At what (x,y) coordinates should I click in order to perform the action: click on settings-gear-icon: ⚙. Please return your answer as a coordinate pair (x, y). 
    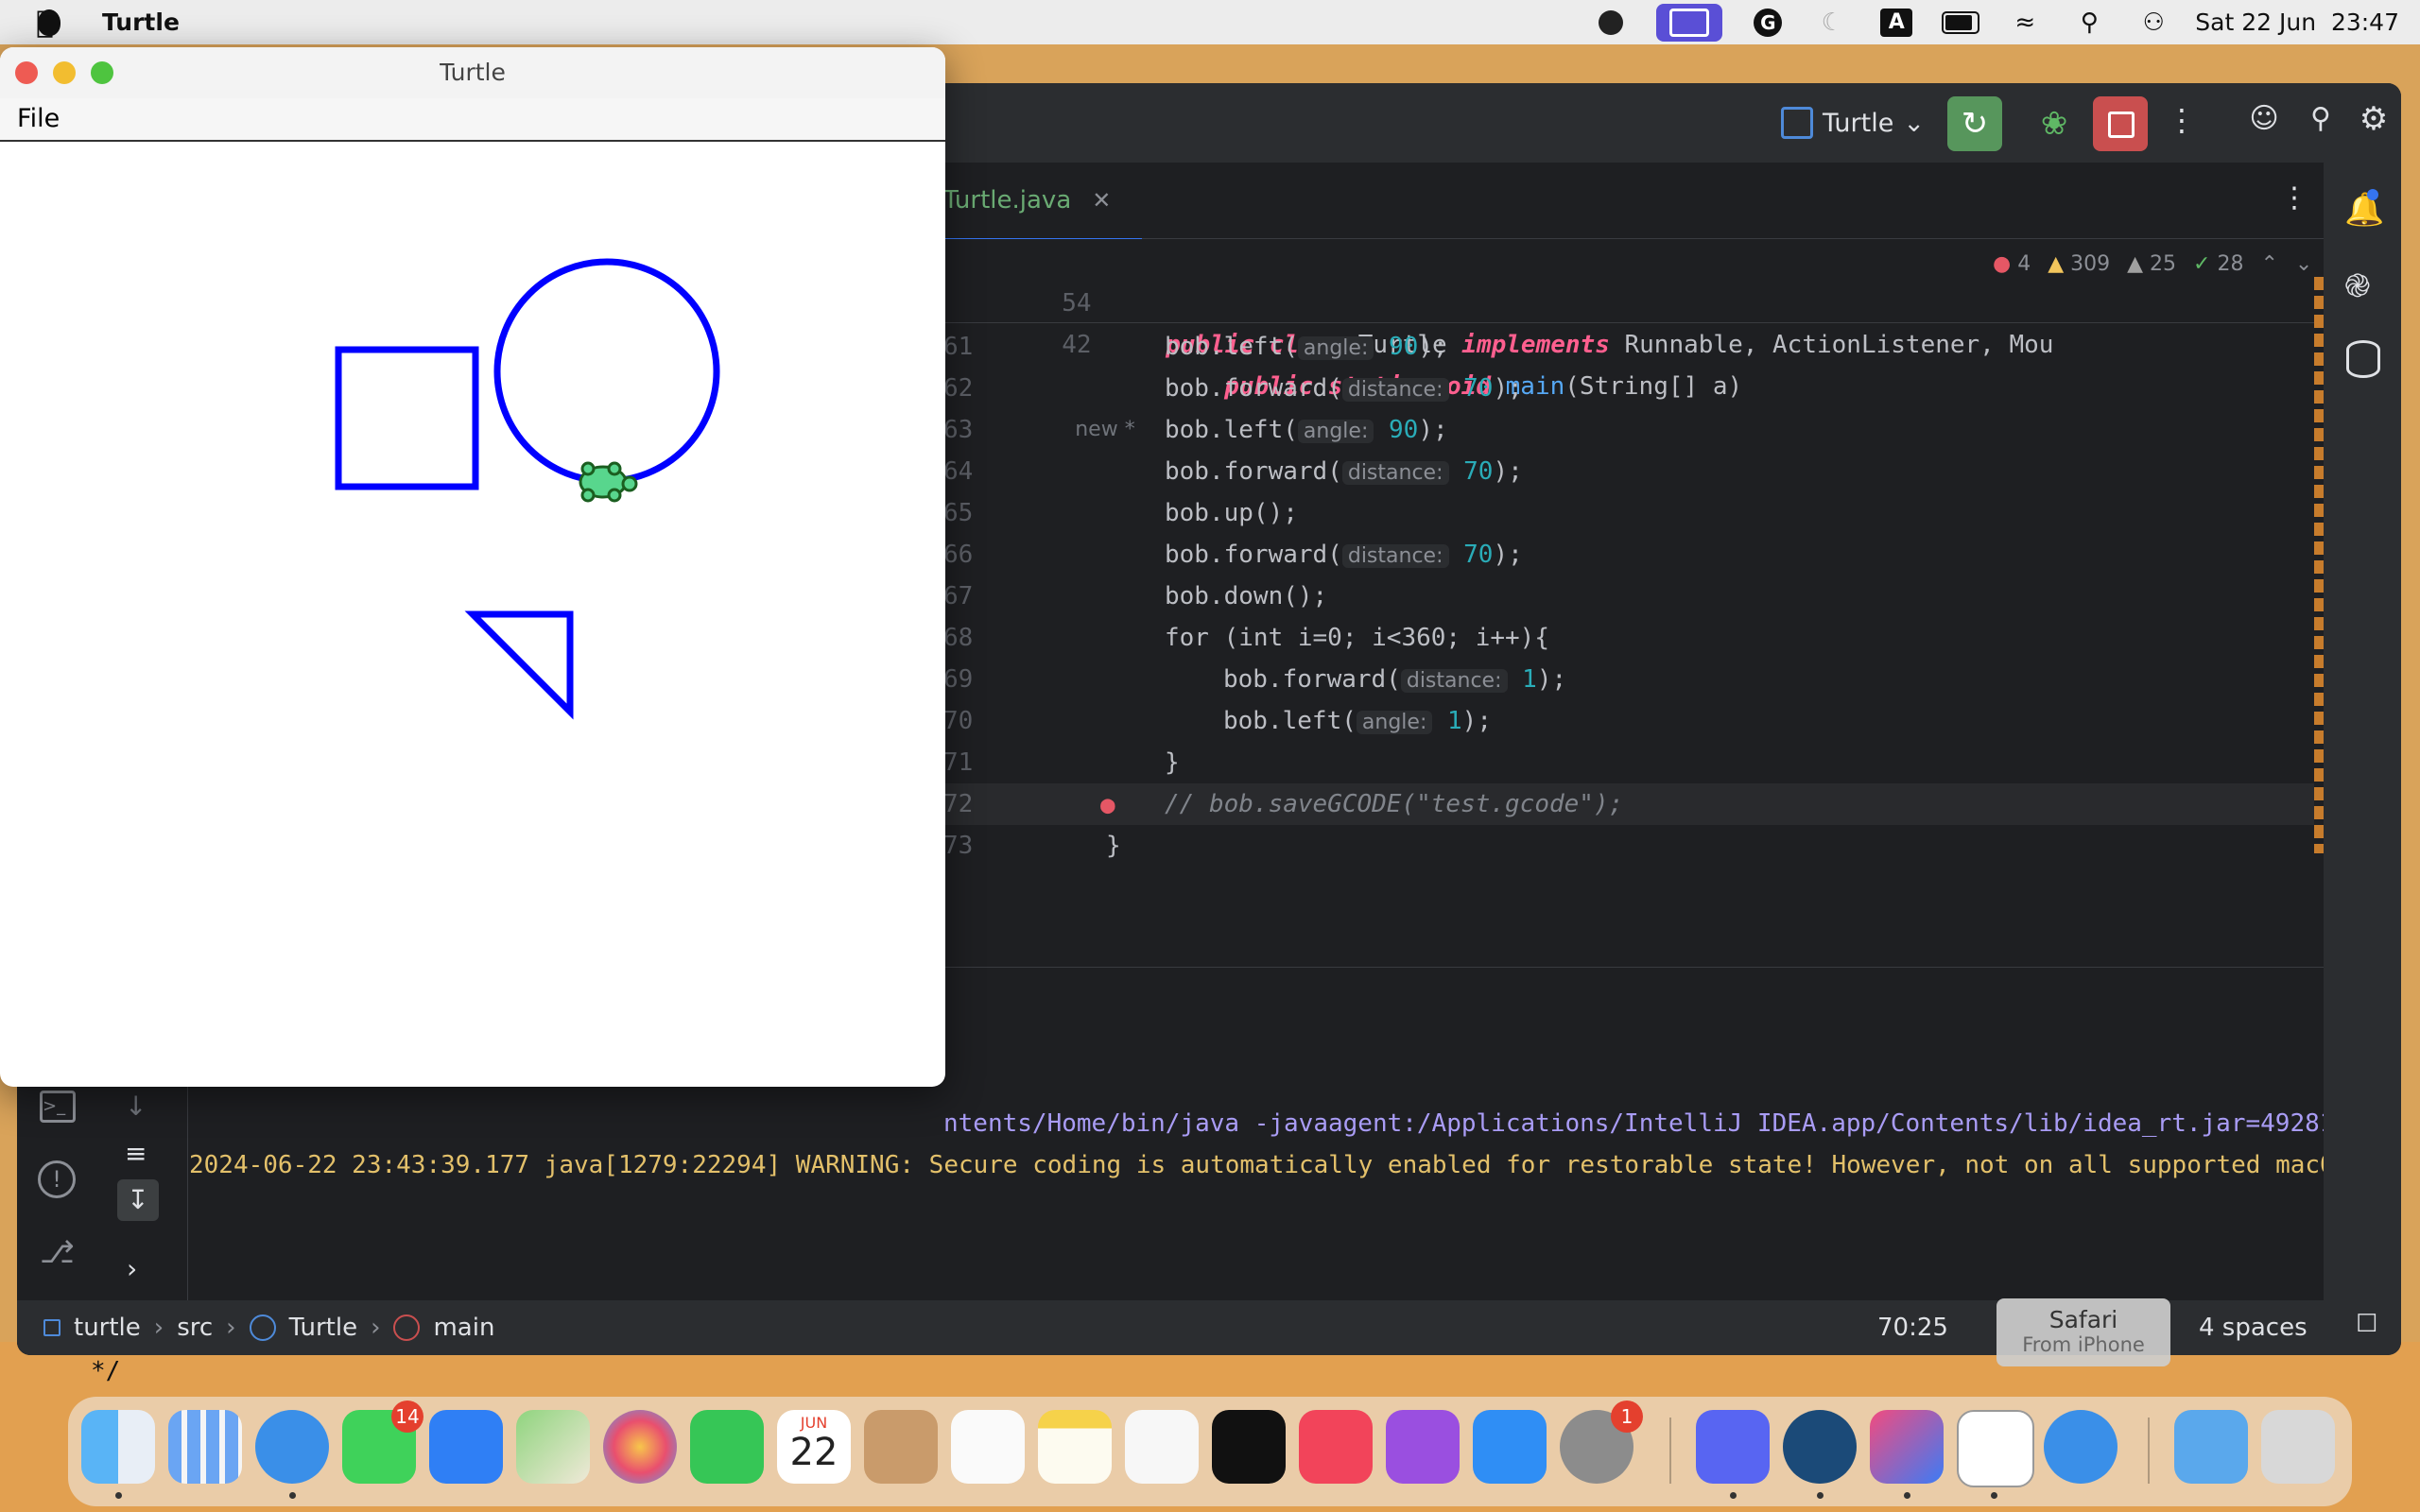
    Looking at the image, I should click on (2373, 122).